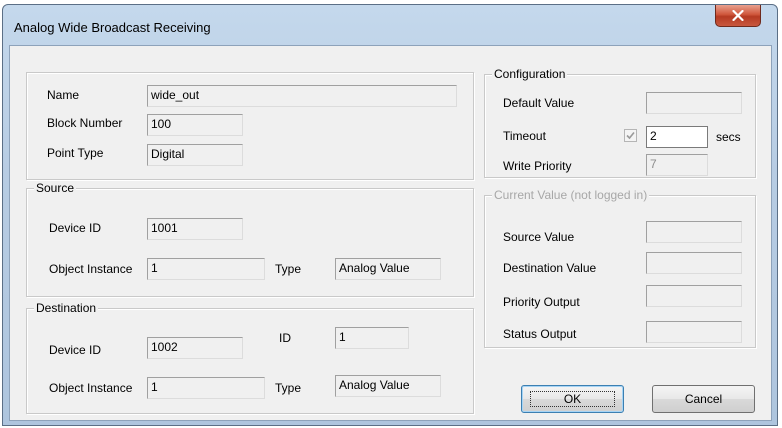 The image size is (782, 428). I want to click on point-type-field: Digital, so click(195, 155).